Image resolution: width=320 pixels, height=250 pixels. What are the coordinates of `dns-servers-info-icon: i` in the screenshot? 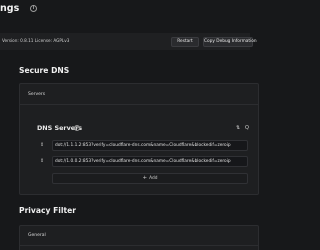 It's located at (77, 128).